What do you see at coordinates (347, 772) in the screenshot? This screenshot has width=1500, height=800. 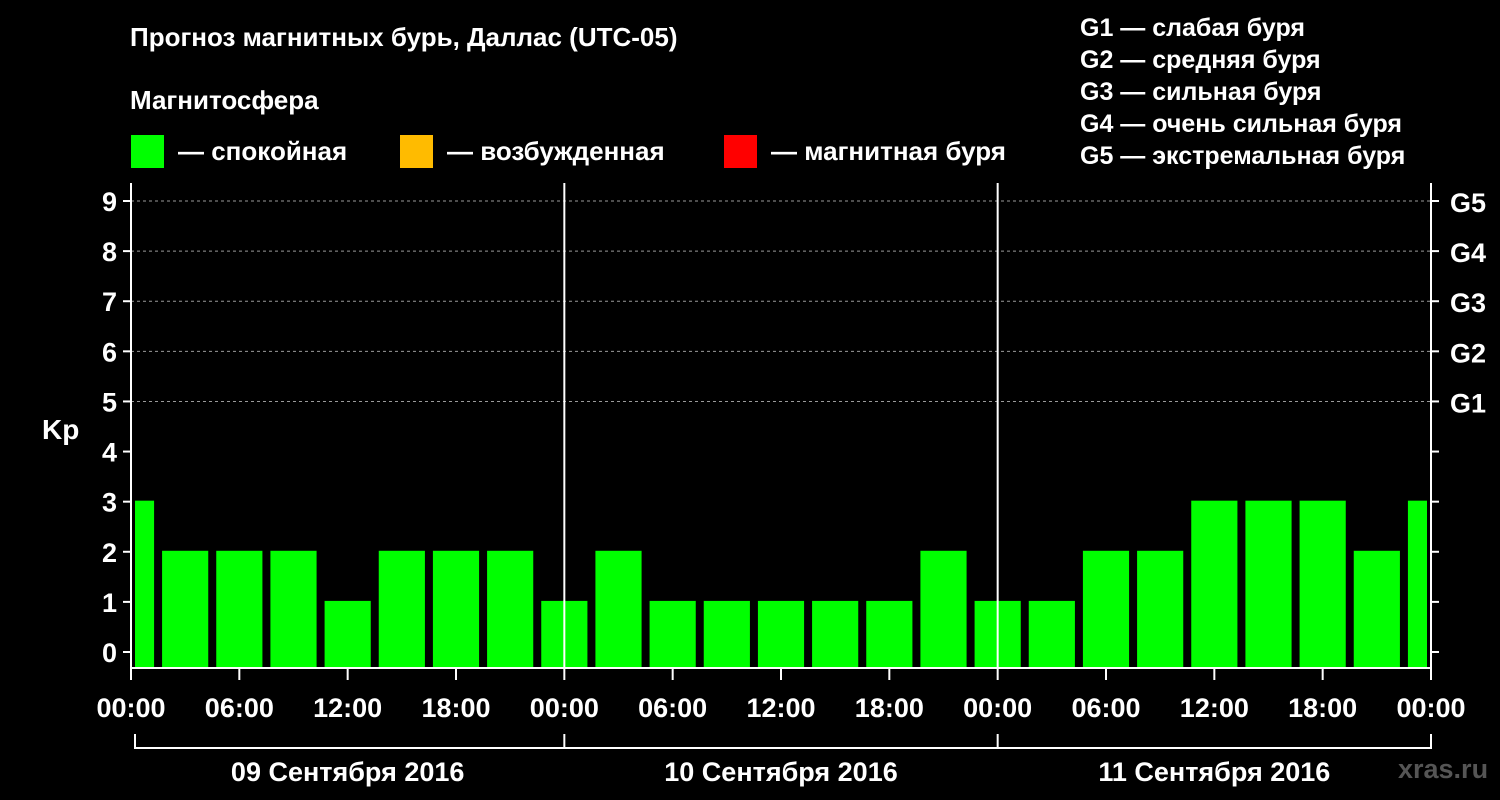 I see `day-label: 09 Сентября 2016` at bounding box center [347, 772].